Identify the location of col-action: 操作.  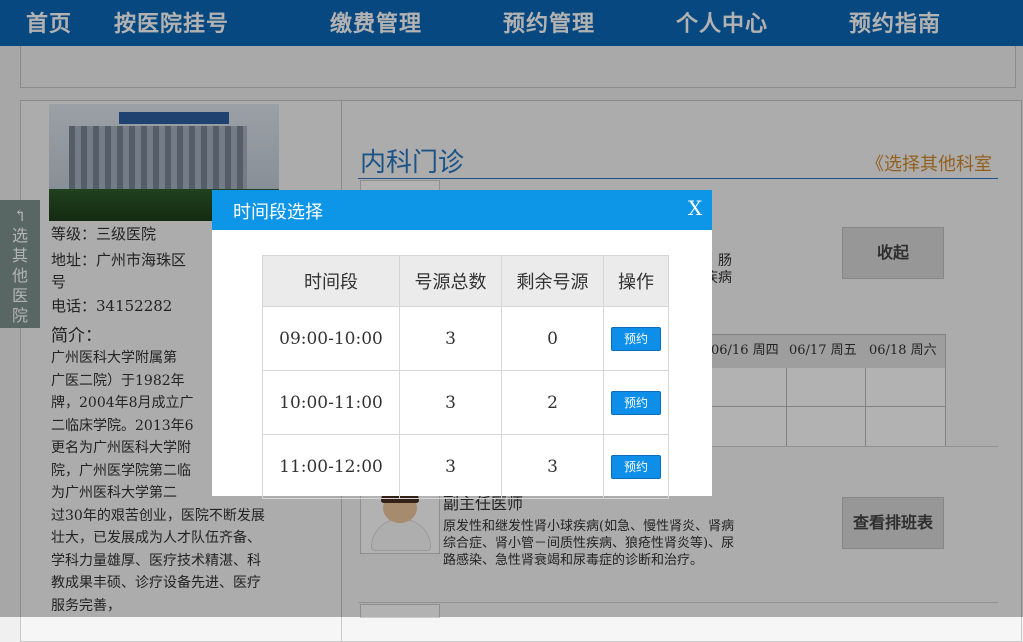
(636, 281).